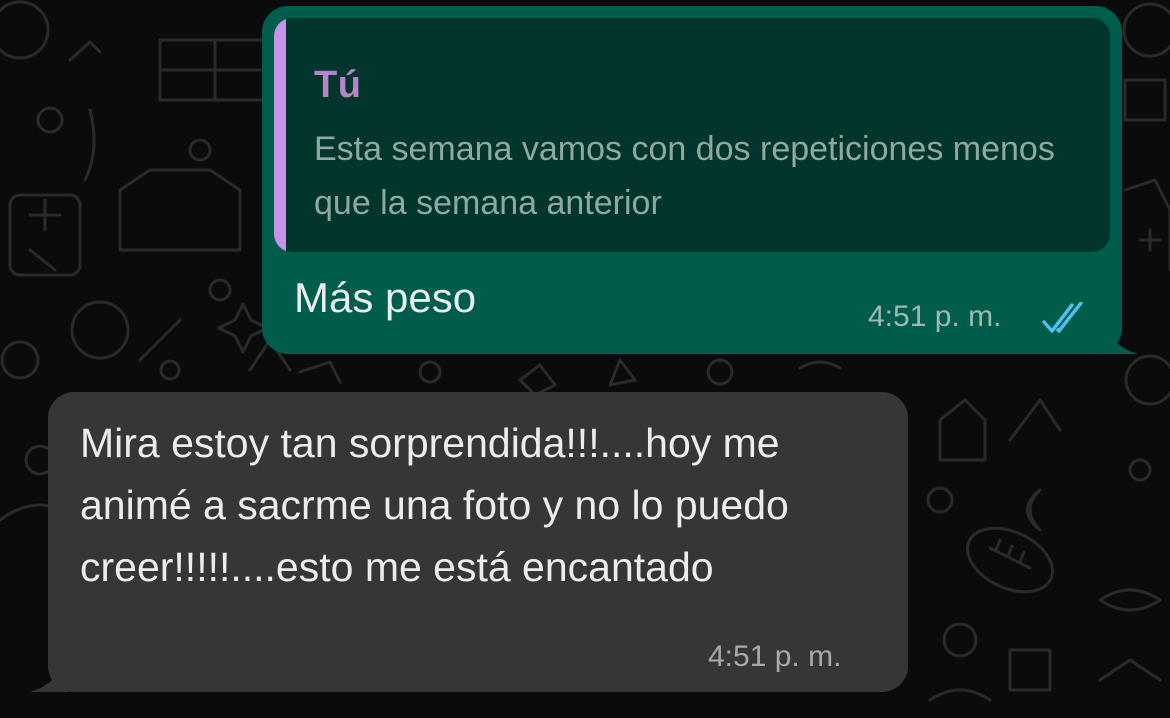  What do you see at coordinates (280, 135) in the screenshot?
I see `quote-accent-bar` at bounding box center [280, 135].